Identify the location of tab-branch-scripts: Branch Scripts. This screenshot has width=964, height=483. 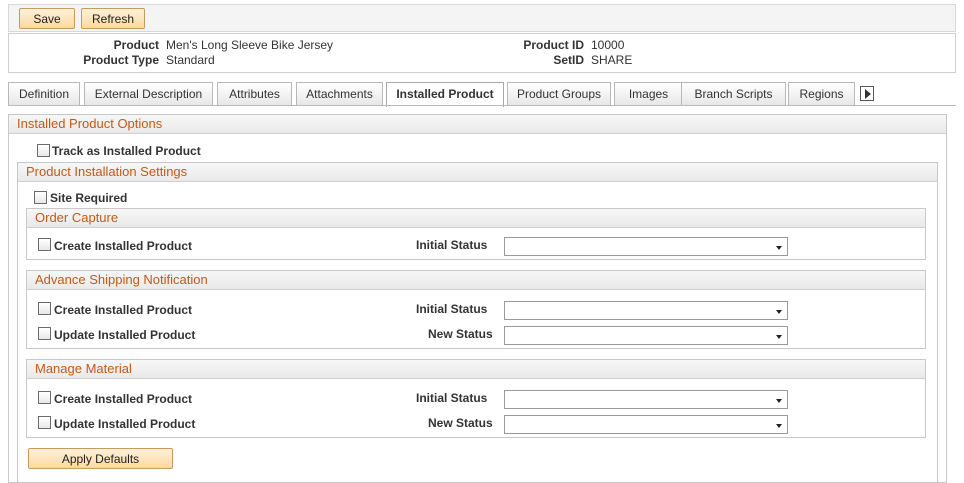
(733, 94).